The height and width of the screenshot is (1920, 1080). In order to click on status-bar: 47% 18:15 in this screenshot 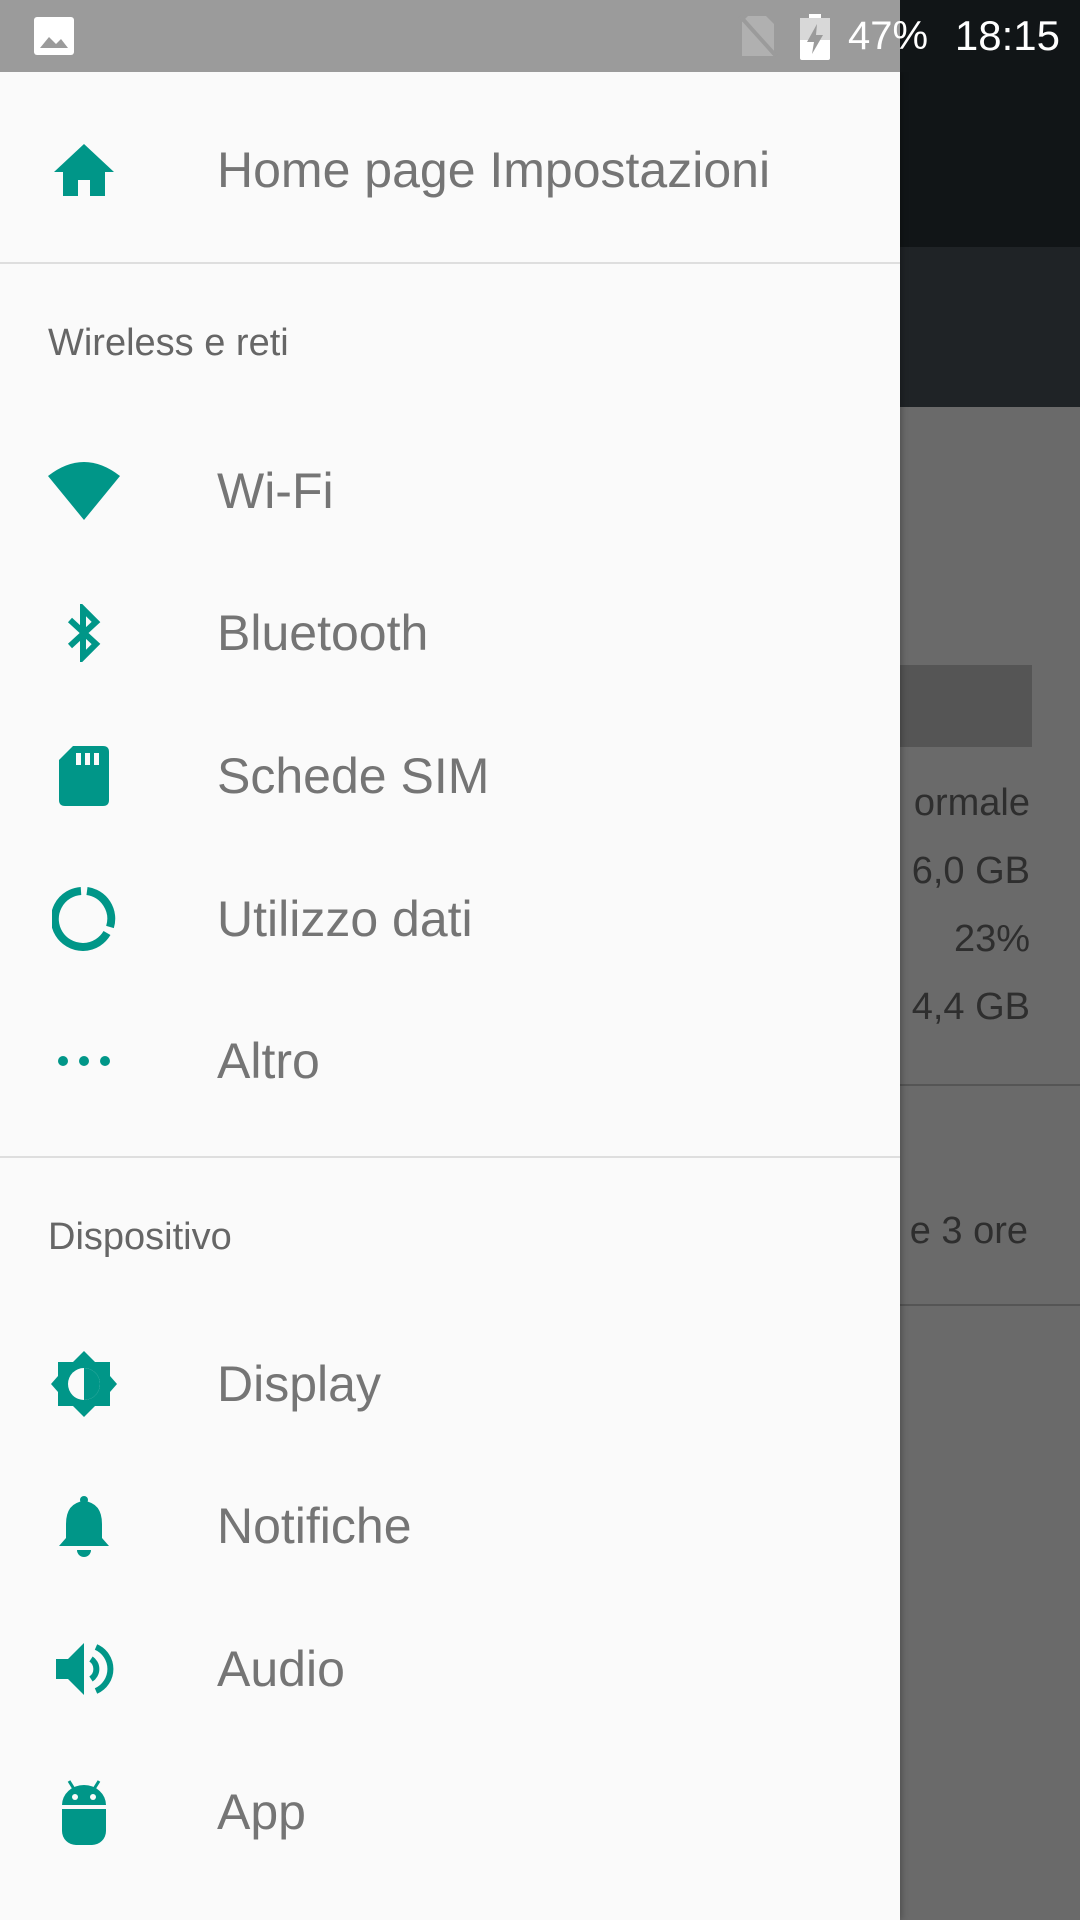, I will do `click(540, 36)`.